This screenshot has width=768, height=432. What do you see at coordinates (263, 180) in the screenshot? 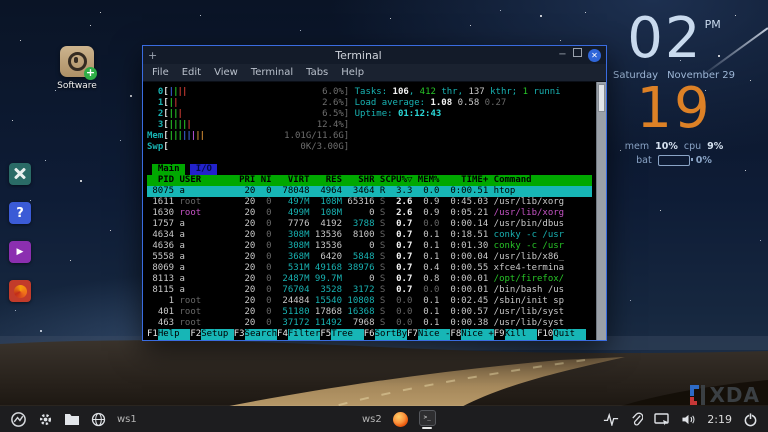
I see `htop-col-ni: NI` at bounding box center [263, 180].